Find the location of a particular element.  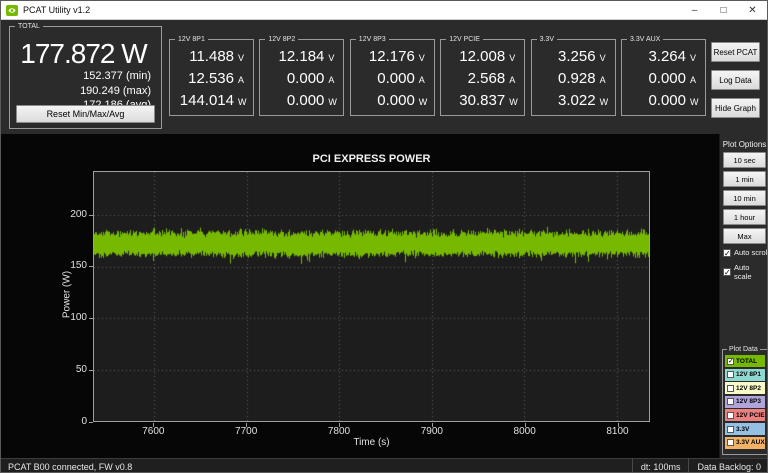

sensor-row-current: 12.536 A is located at coordinates (211, 80).